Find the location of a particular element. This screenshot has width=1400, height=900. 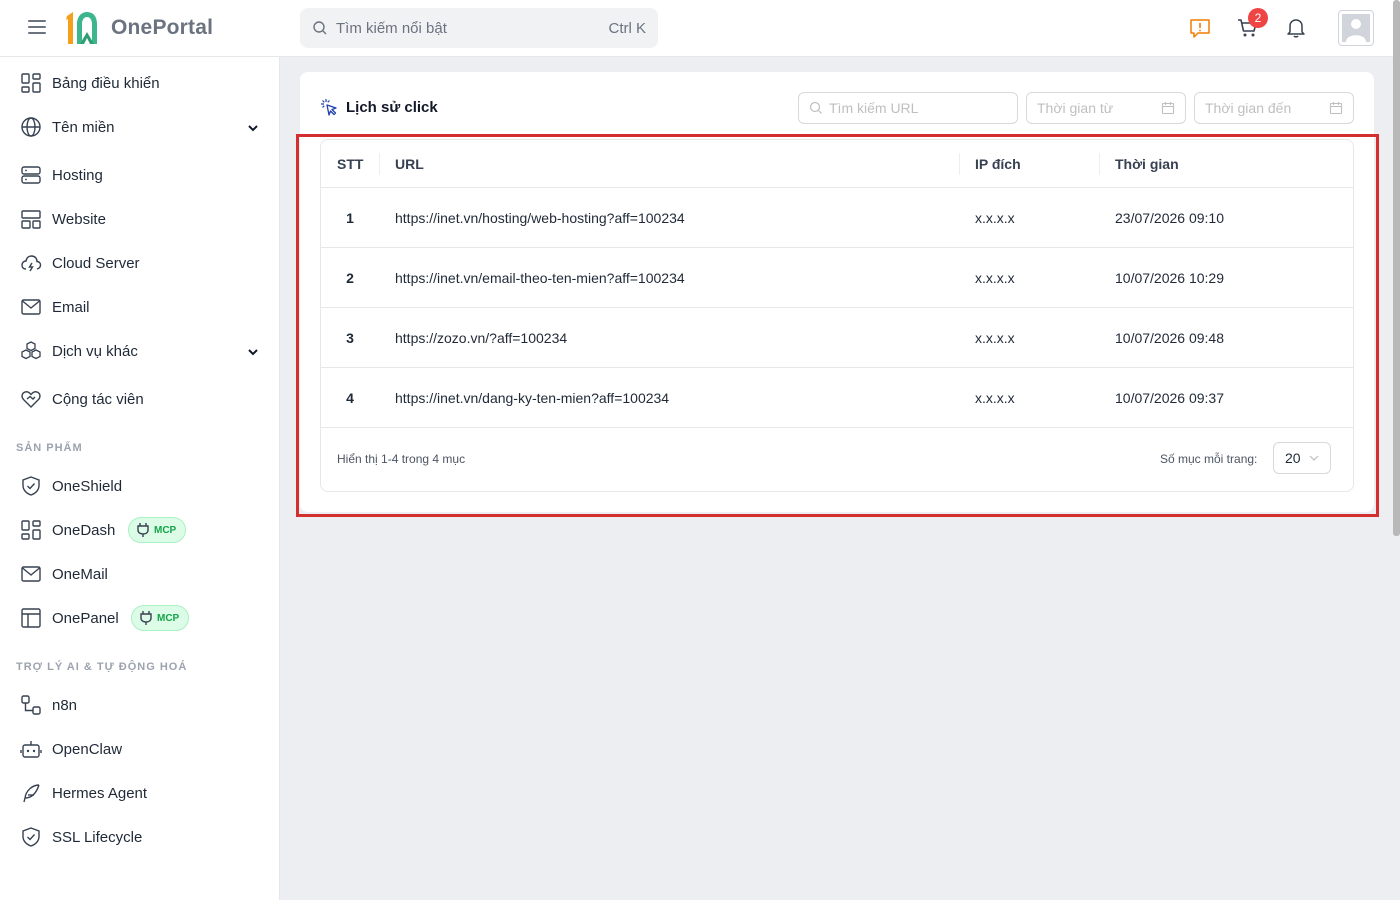

page-title: Lịch sử click is located at coordinates (392, 107).